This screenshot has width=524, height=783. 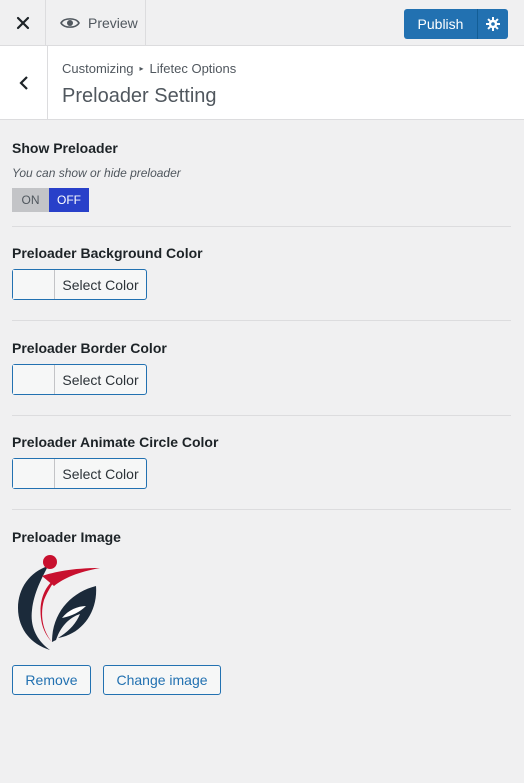 I want to click on eye-icon, so click(x=70, y=23).